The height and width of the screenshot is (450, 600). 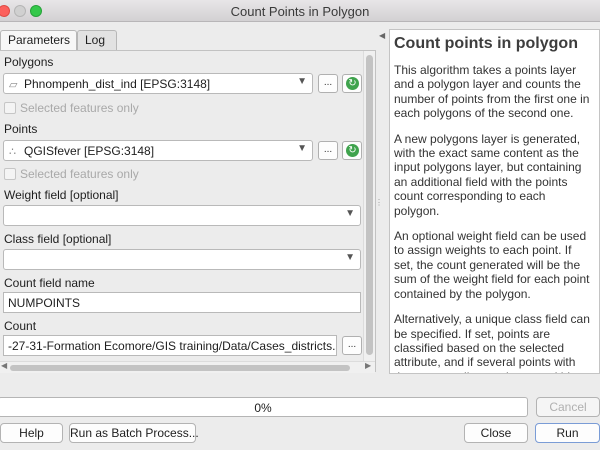 I want to click on points-layer-combo: ∴ QGISfever [EPSG:3148] ▼, so click(x=158, y=150).